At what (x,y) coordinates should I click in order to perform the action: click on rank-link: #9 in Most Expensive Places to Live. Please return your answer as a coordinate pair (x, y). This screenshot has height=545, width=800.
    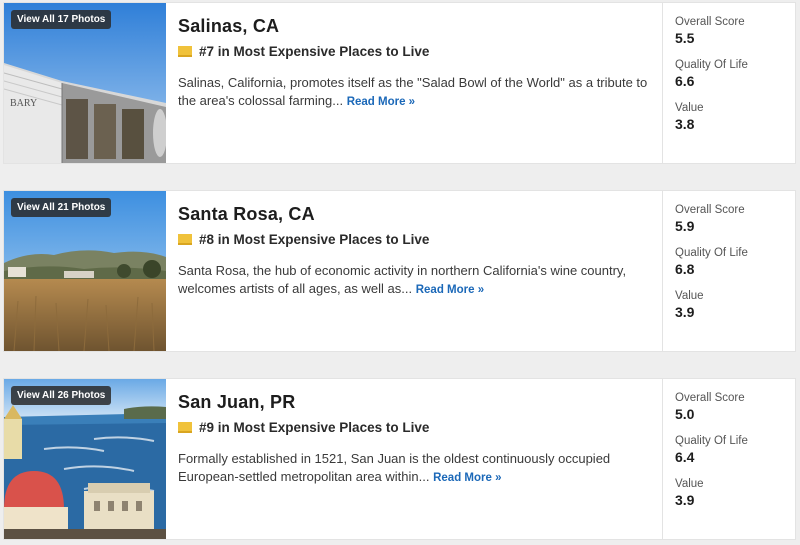
    Looking at the image, I should click on (314, 427).